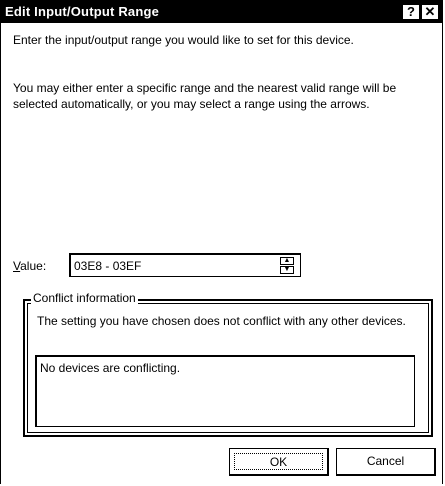  Describe the element at coordinates (110, 368) in the screenshot. I see `list-item: No devices are conflicting.` at that location.